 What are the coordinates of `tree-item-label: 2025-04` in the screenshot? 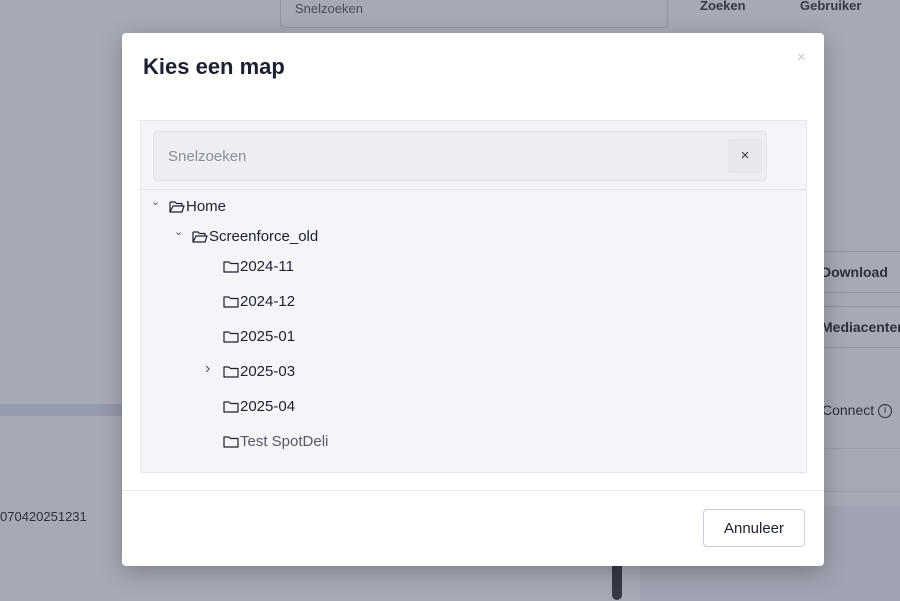 It's located at (268, 406).